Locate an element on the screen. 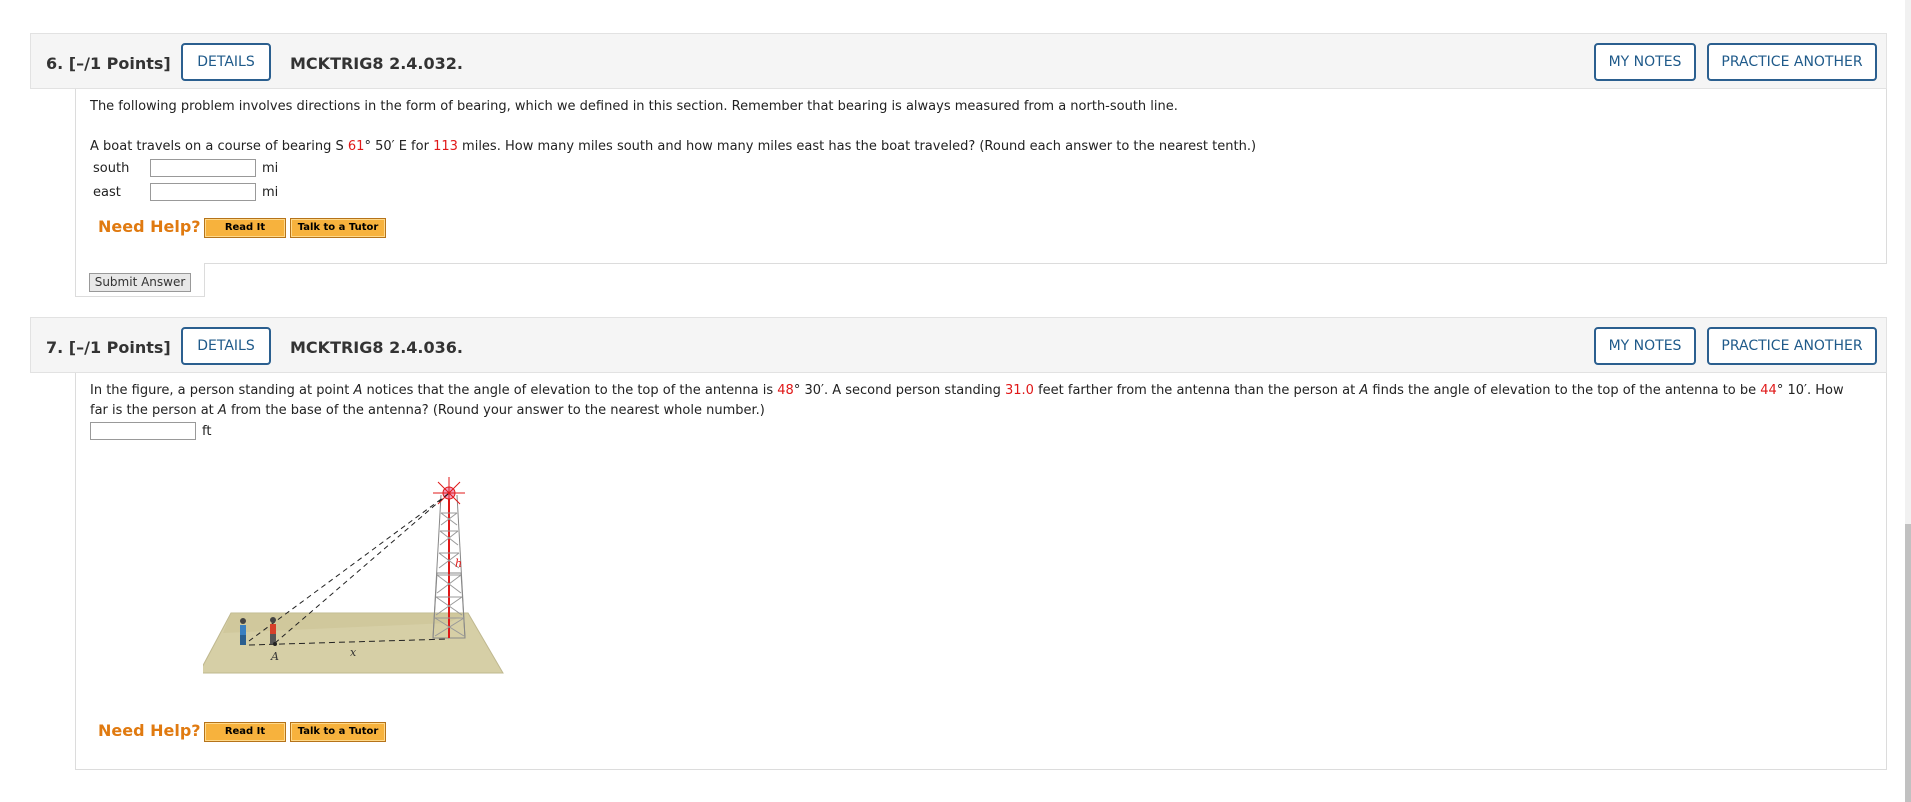 This screenshot has height=802, width=1911. angle-1-degrees-value: 48 is located at coordinates (785, 390).